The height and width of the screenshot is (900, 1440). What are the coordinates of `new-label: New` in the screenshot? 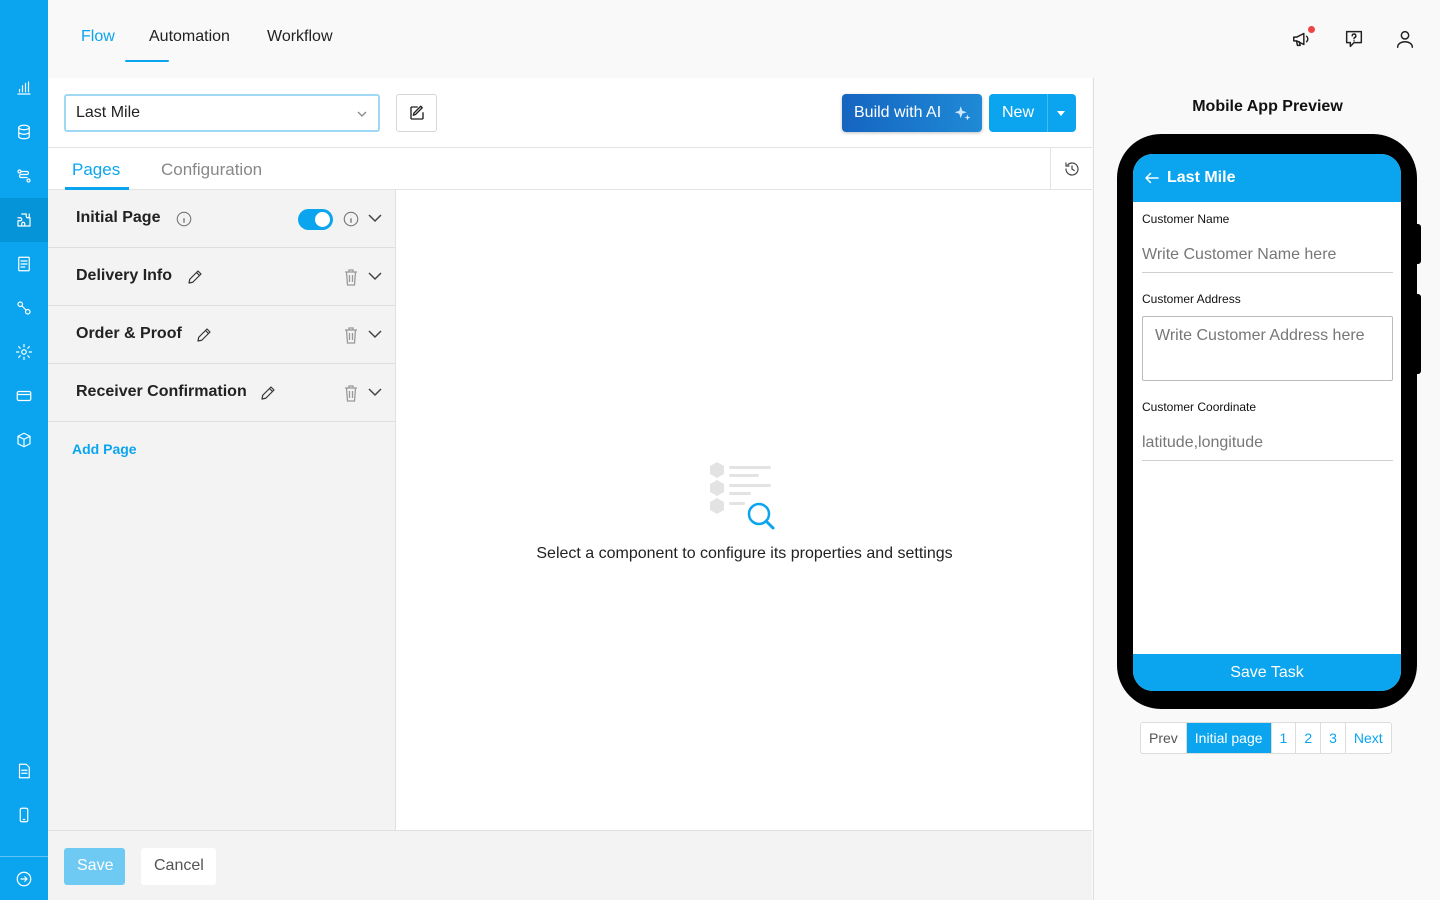 It's located at (1018, 112).